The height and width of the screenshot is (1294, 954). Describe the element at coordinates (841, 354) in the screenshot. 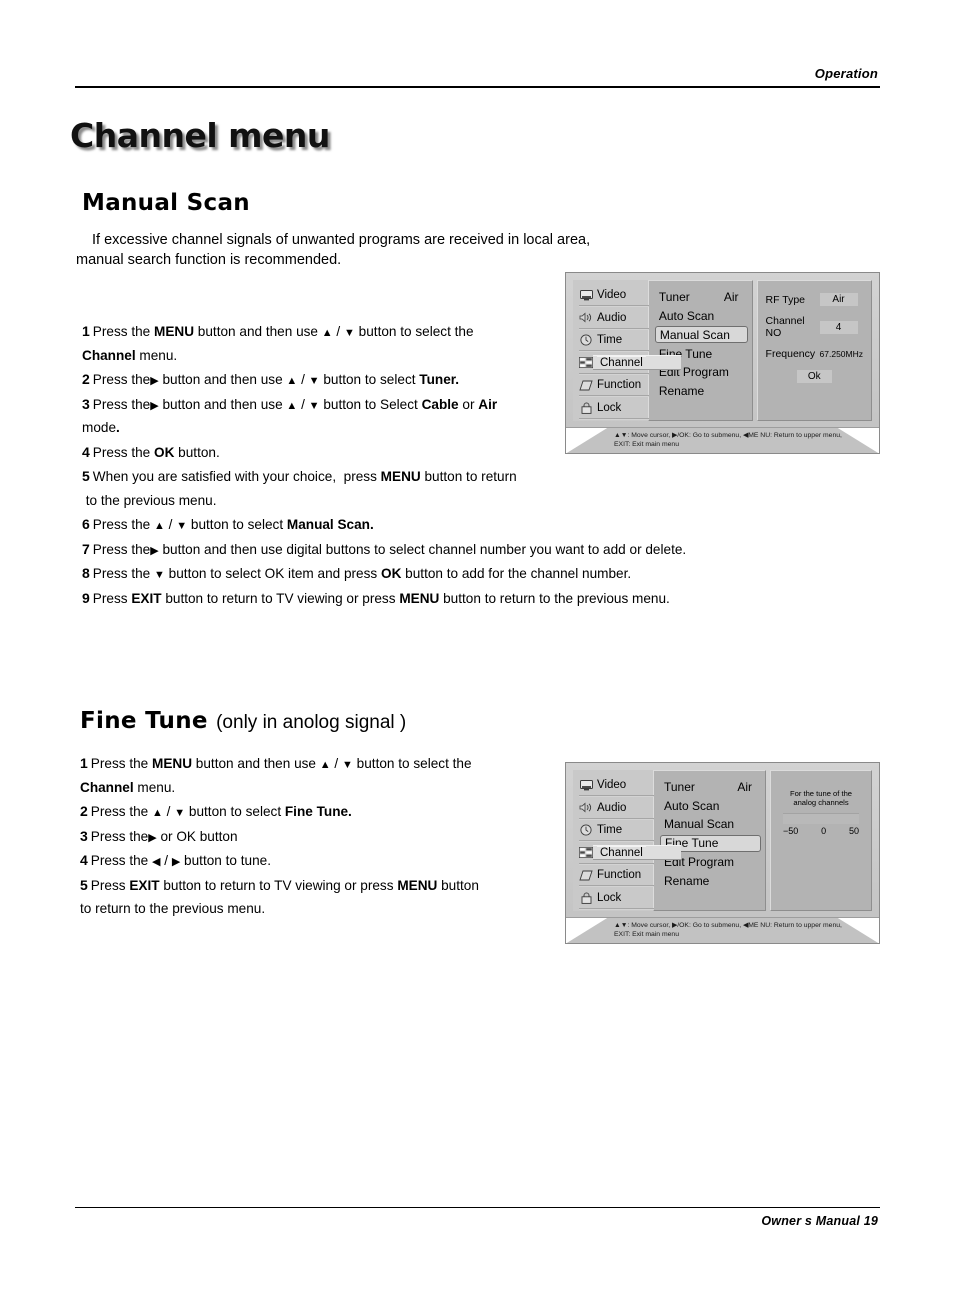

I see `frequency-value: 67.250MHz` at that location.